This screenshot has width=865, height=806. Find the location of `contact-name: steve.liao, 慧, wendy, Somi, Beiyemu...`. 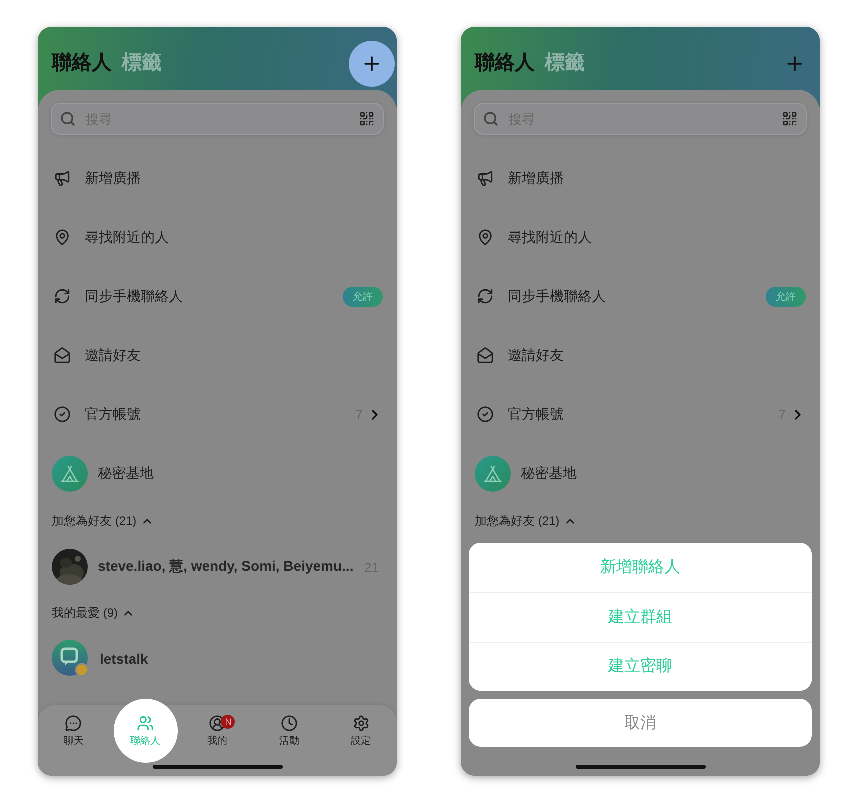

contact-name: steve.liao, 慧, wendy, Somi, Beiyemu... is located at coordinates (226, 567).